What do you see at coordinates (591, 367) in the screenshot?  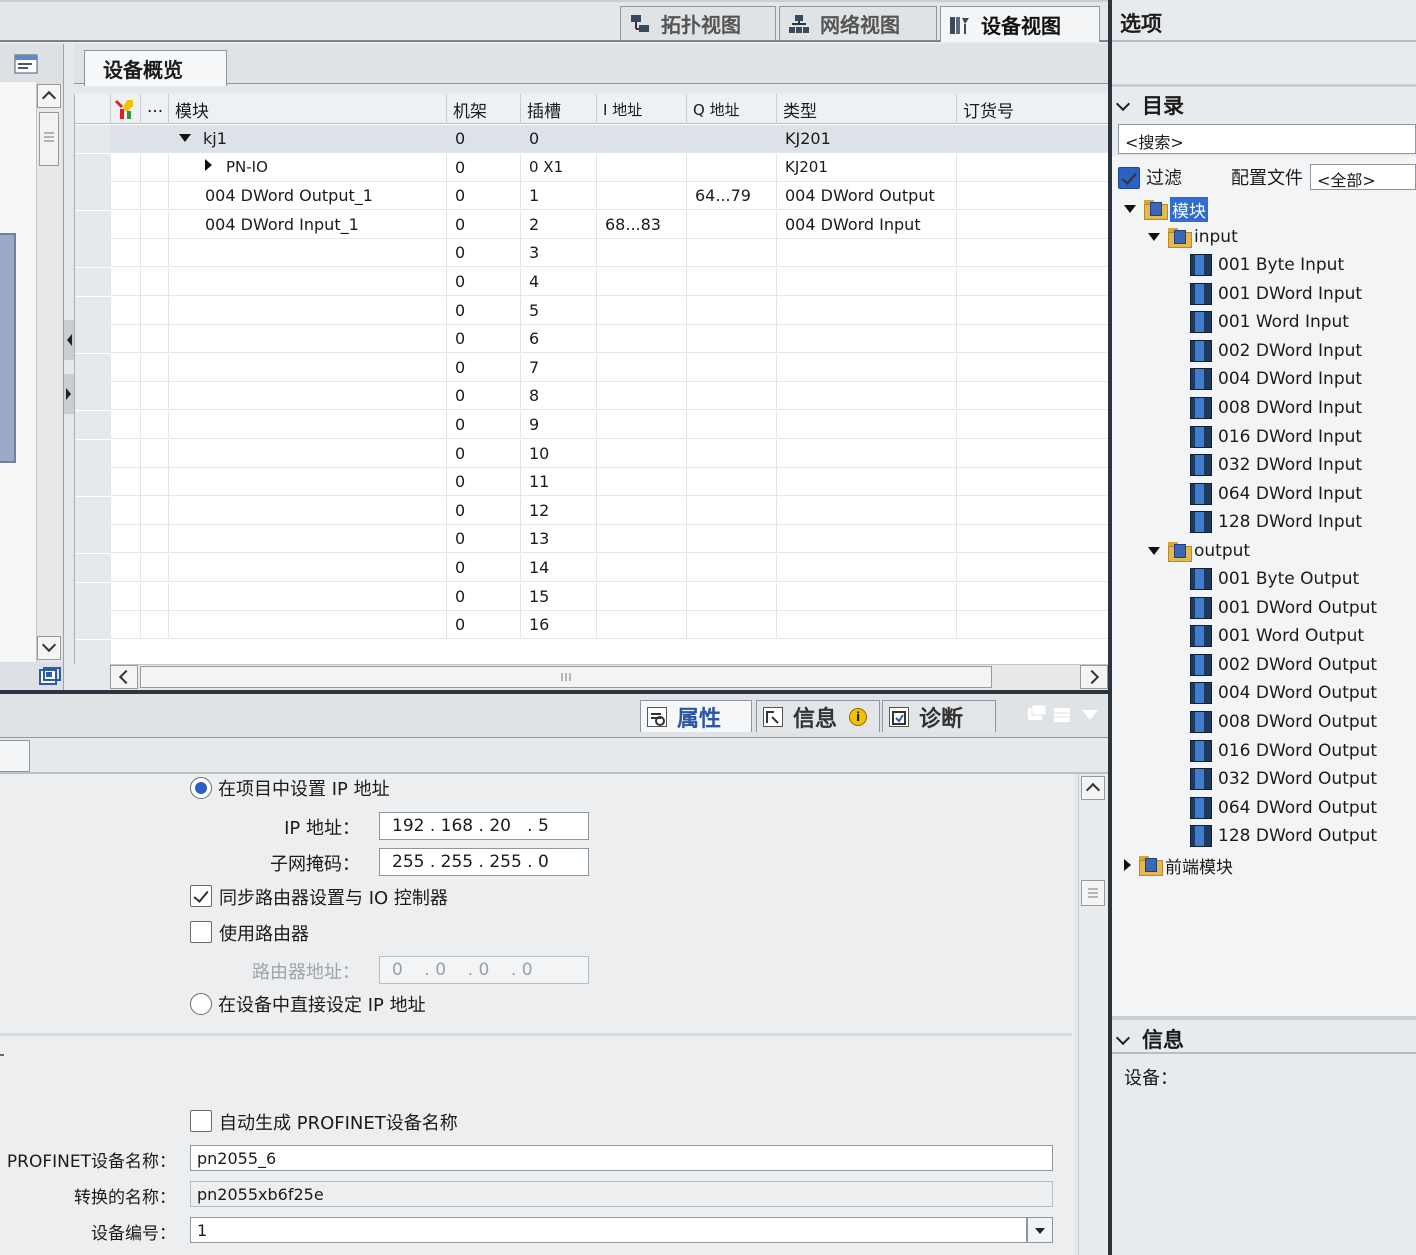 I see `table-row: 07` at bounding box center [591, 367].